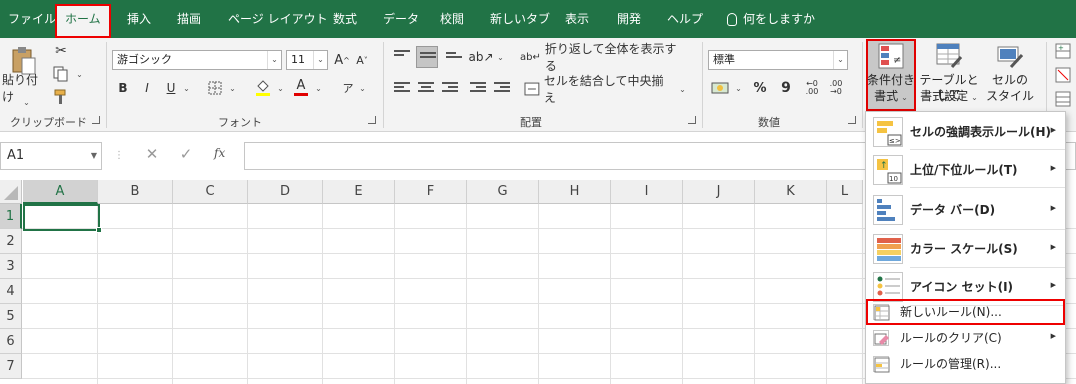 This screenshot has width=1076, height=384. Describe the element at coordinates (345, 19) in the screenshot. I see `tab-formulas: 数式` at that location.